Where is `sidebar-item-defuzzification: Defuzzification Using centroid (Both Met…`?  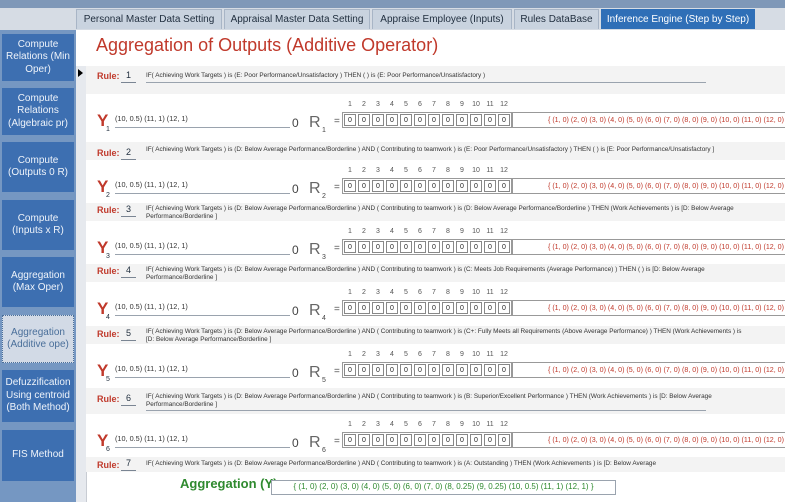 sidebar-item-defuzzification: Defuzzification Using centroid (Both Met… is located at coordinates (38, 396).